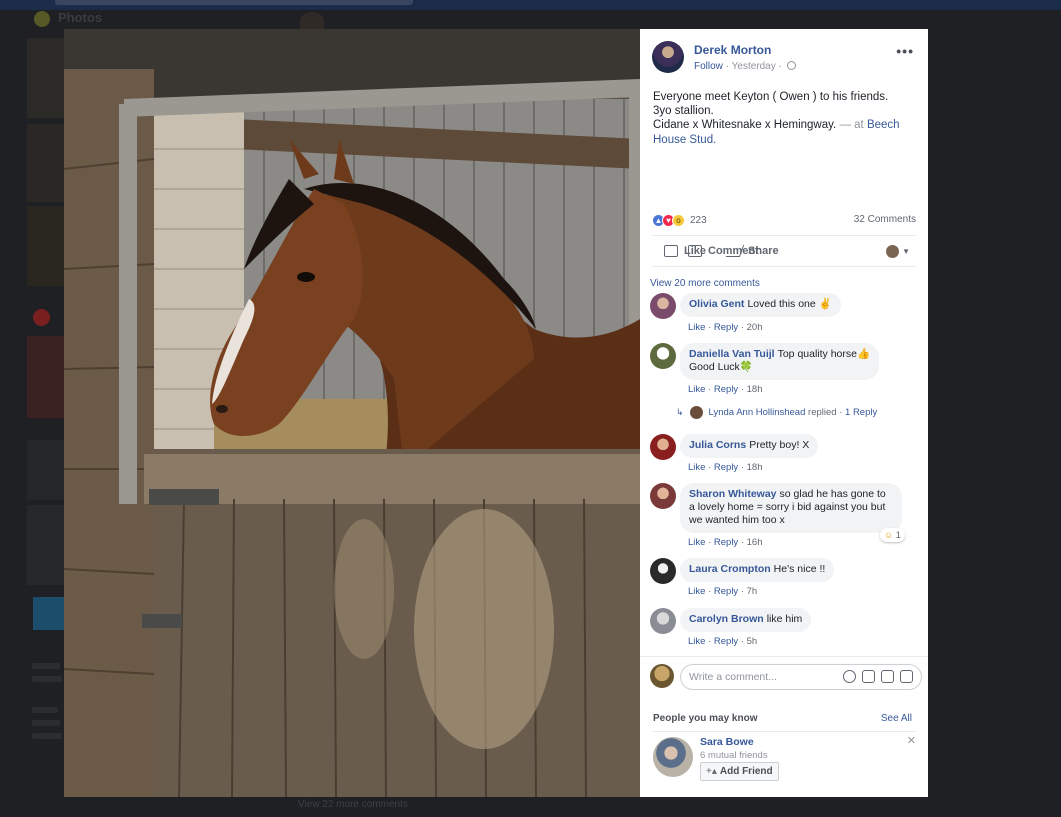 The width and height of the screenshot is (1061, 817). Describe the element at coordinates (822, 412) in the screenshot. I see `replied-label: replied` at that location.